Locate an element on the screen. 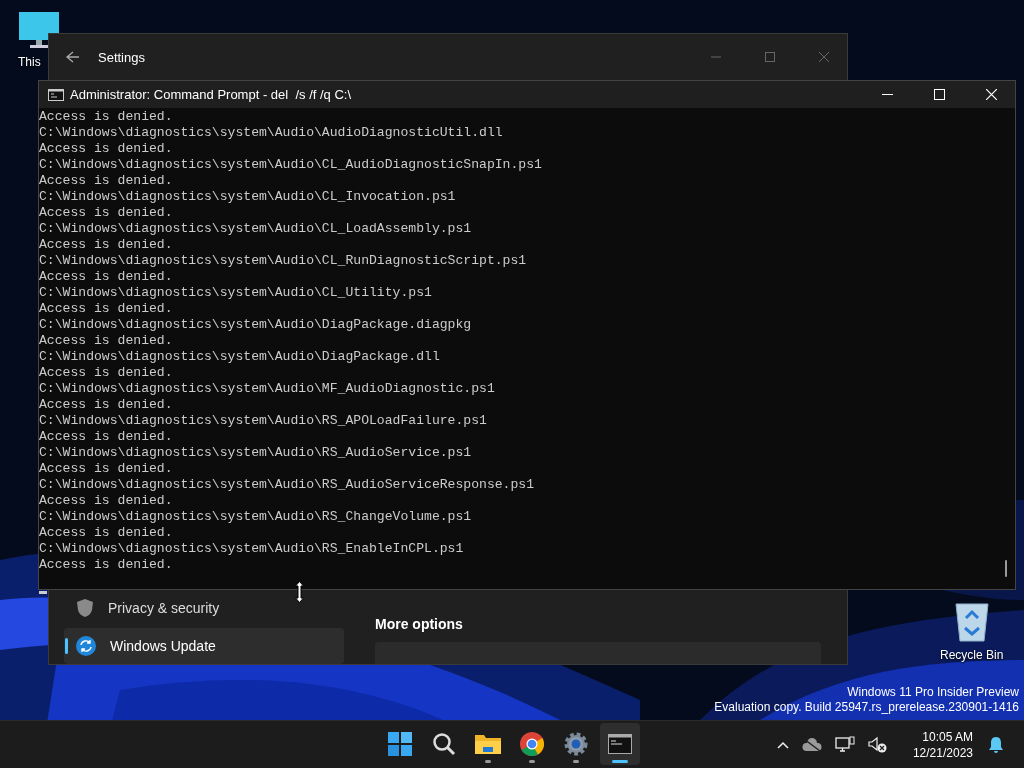  console-line: C:\Windows\diagnostics\system\Audio\RS_AudioService.ps1 is located at coordinates (255, 453).